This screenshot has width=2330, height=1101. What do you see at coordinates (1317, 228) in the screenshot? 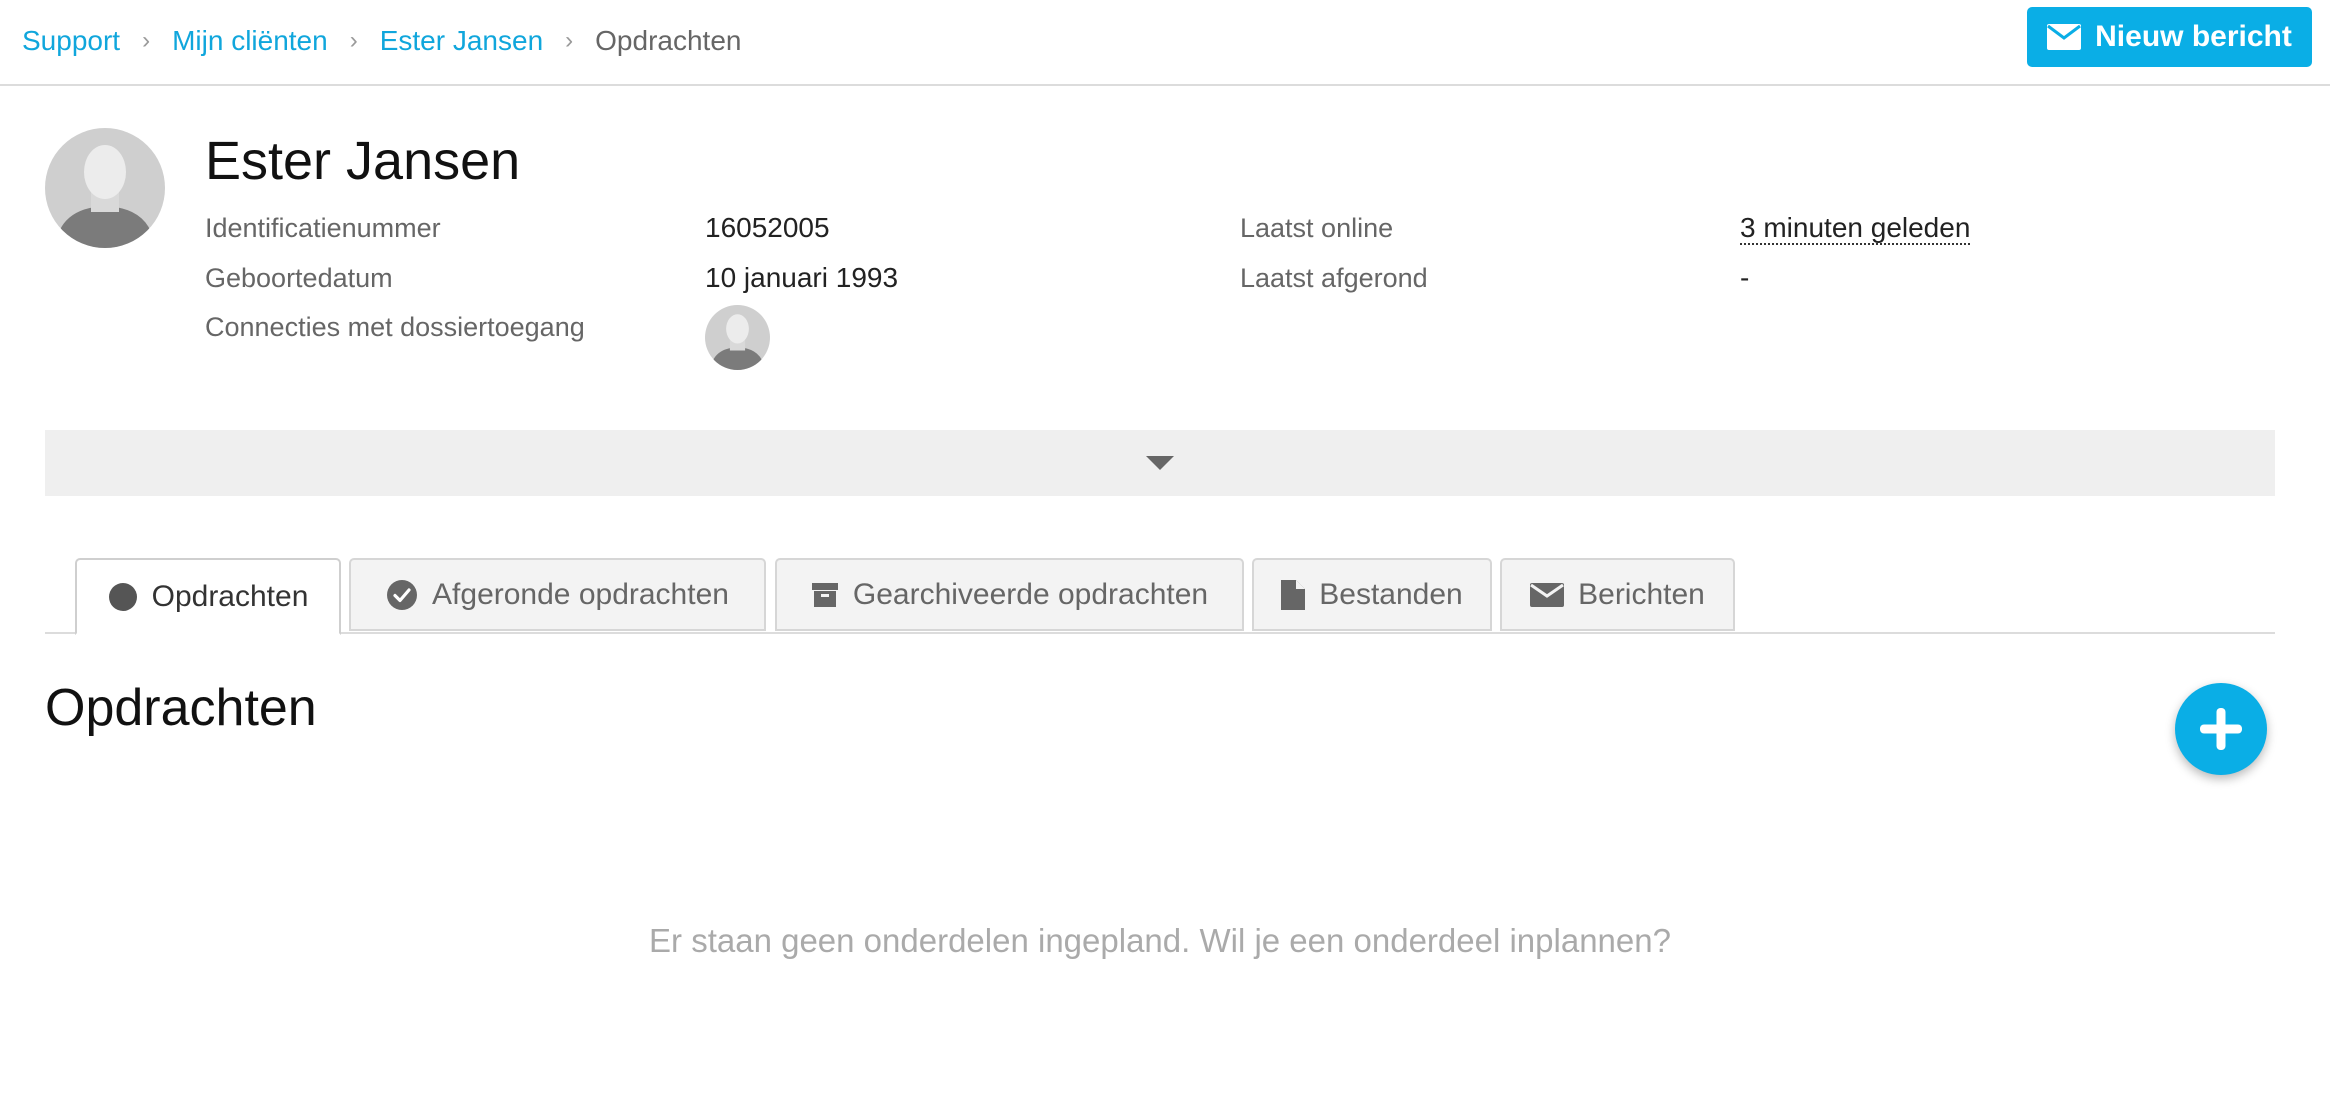
I see `last-online-label: Laatst online` at bounding box center [1317, 228].